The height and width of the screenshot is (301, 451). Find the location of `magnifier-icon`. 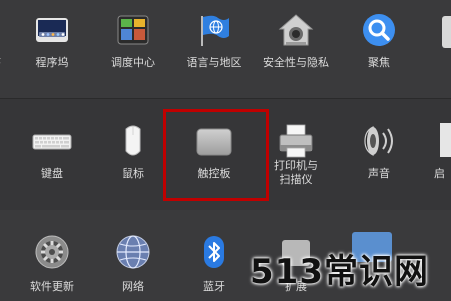

magnifier-icon is located at coordinates (379, 30).